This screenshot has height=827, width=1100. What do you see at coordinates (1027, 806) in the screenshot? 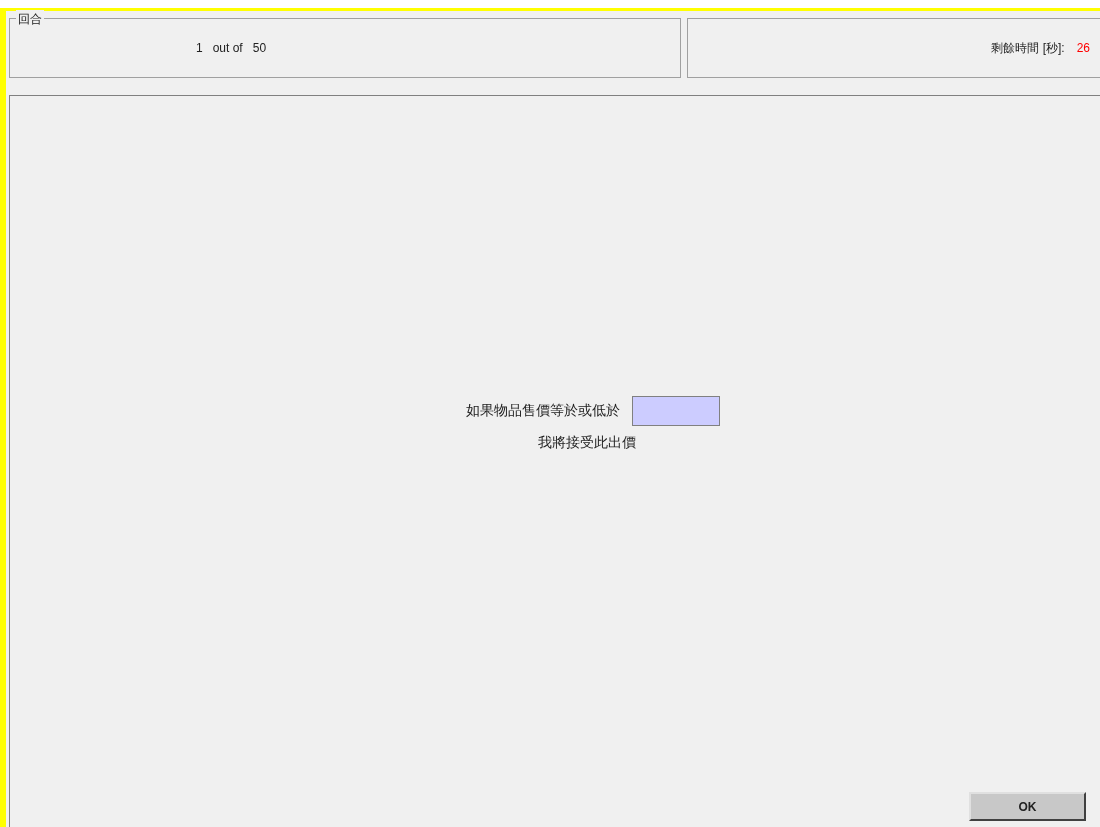
I see `ok-button: OK` at bounding box center [1027, 806].